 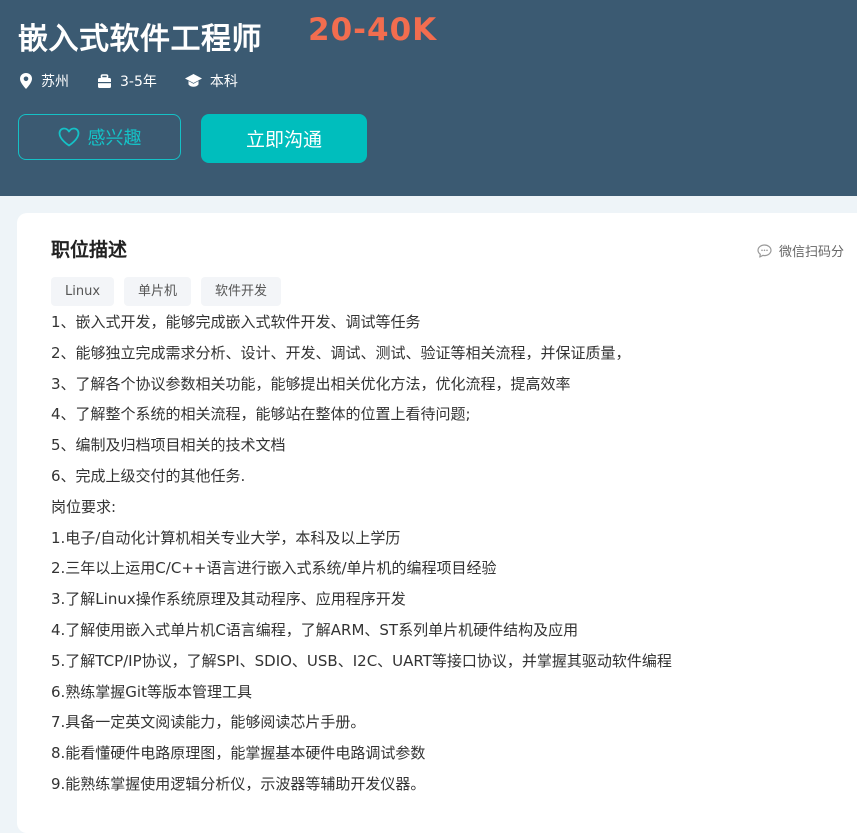 I want to click on chat-now-button: 立即沟通, so click(x=284, y=138).